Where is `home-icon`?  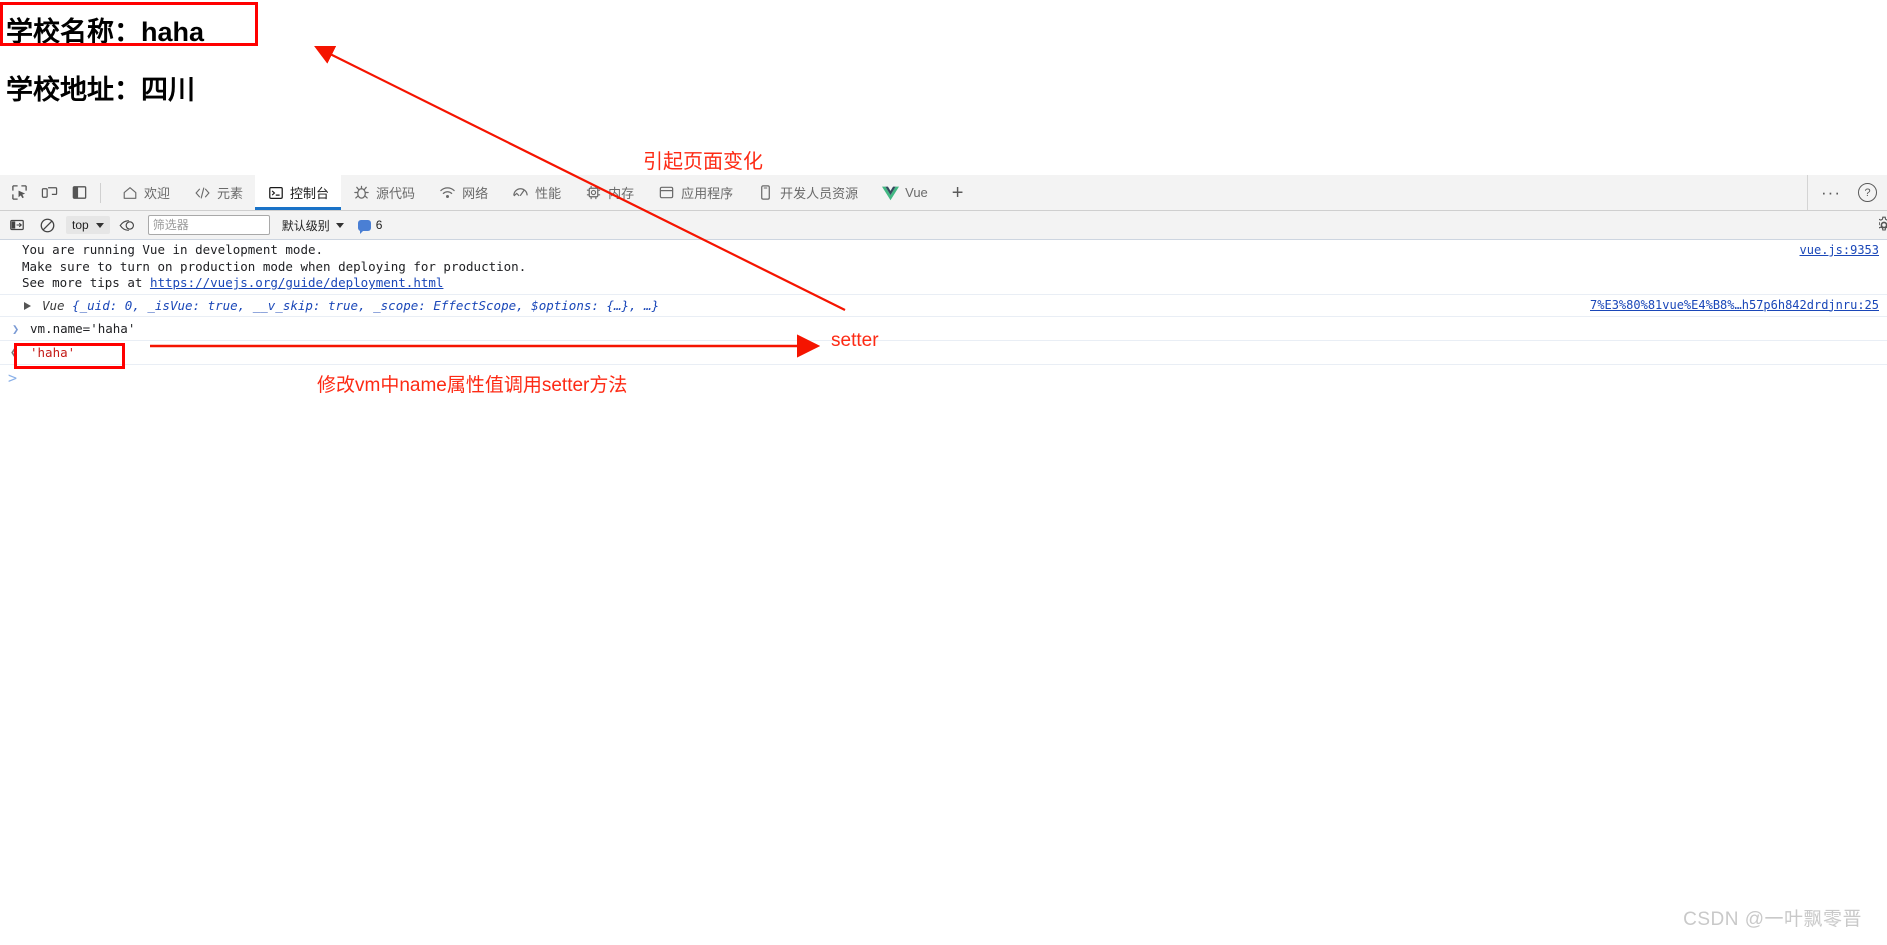 home-icon is located at coordinates (129, 192).